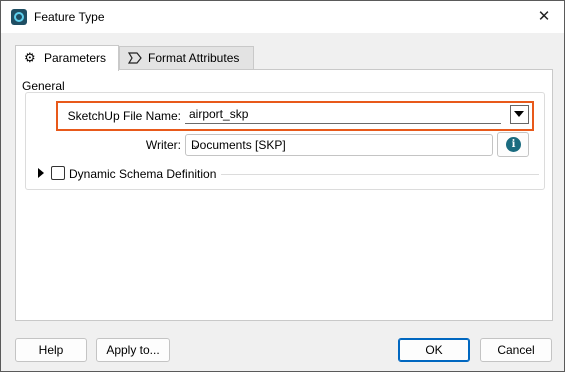  I want to click on title-bar: Feature Type ✕, so click(282, 17).